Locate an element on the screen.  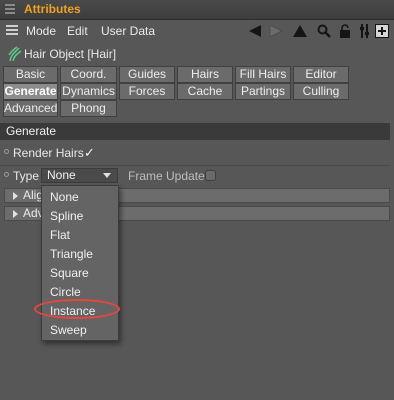
render-hairs-checkbox: ✓ is located at coordinates (89, 153).